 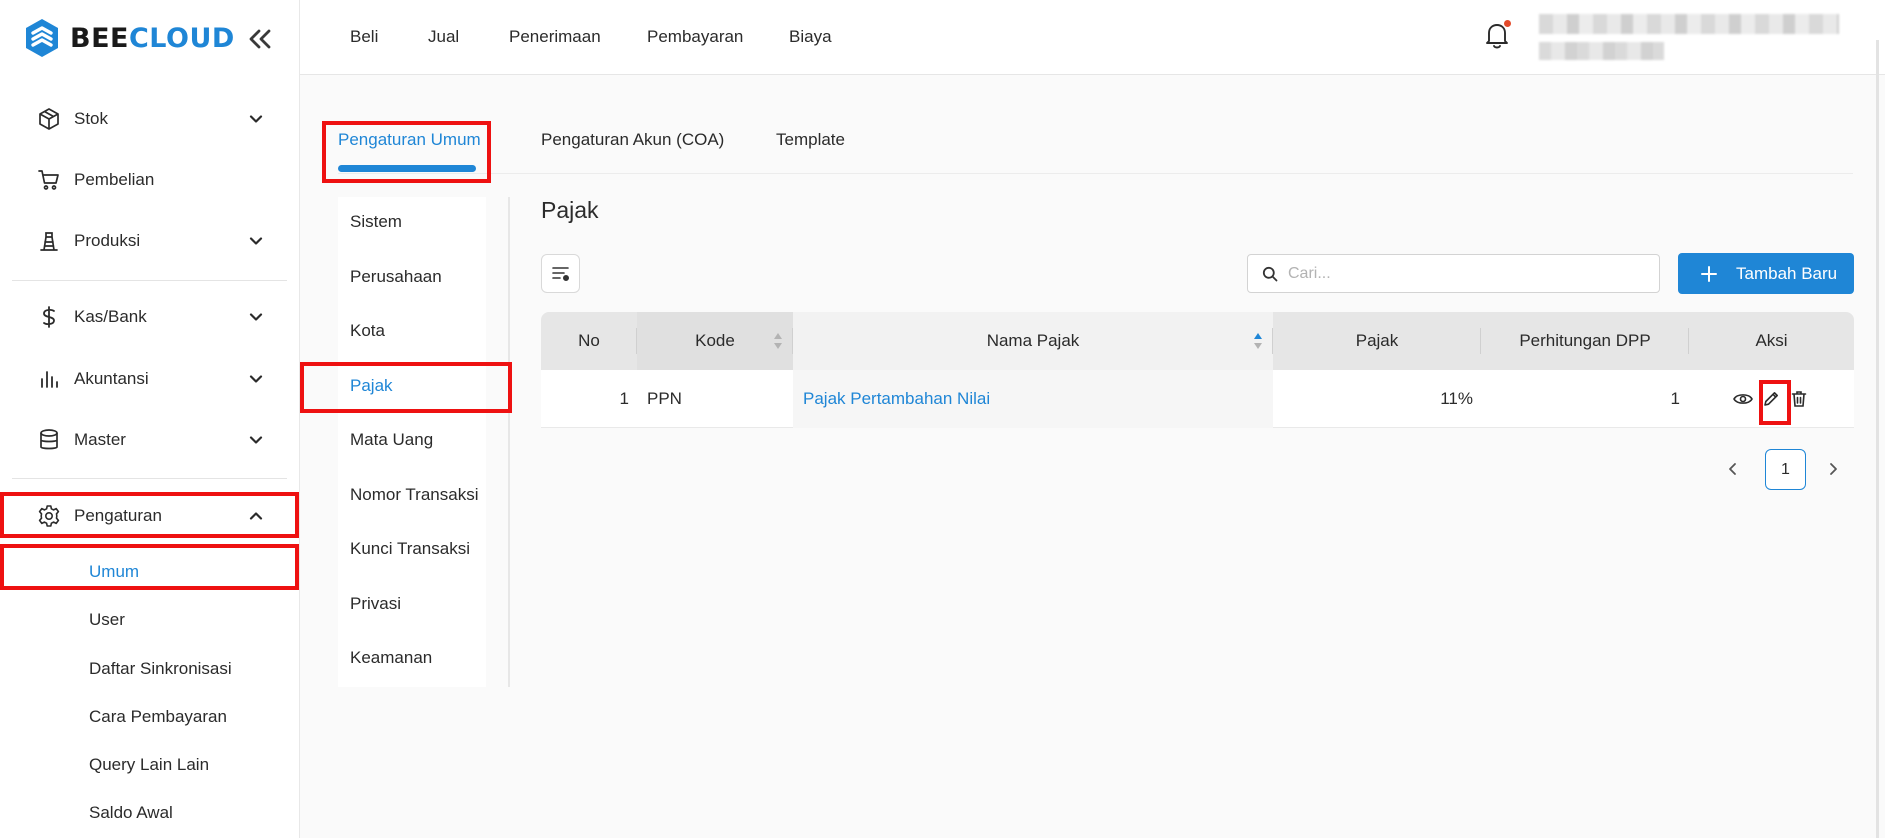 What do you see at coordinates (570, 210) in the screenshot?
I see `page-title: Pajak` at bounding box center [570, 210].